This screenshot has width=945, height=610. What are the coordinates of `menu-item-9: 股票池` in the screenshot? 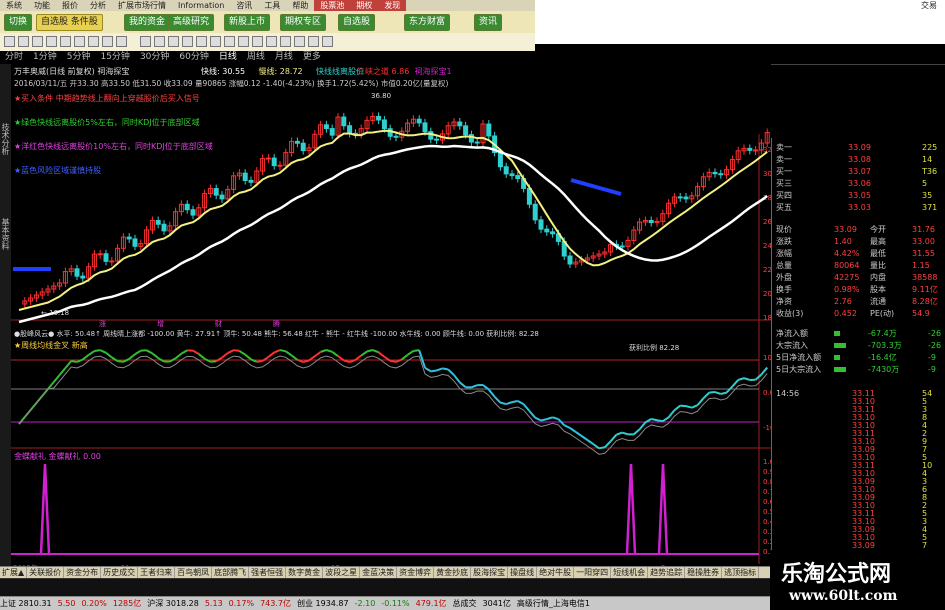 It's located at (332, 5).